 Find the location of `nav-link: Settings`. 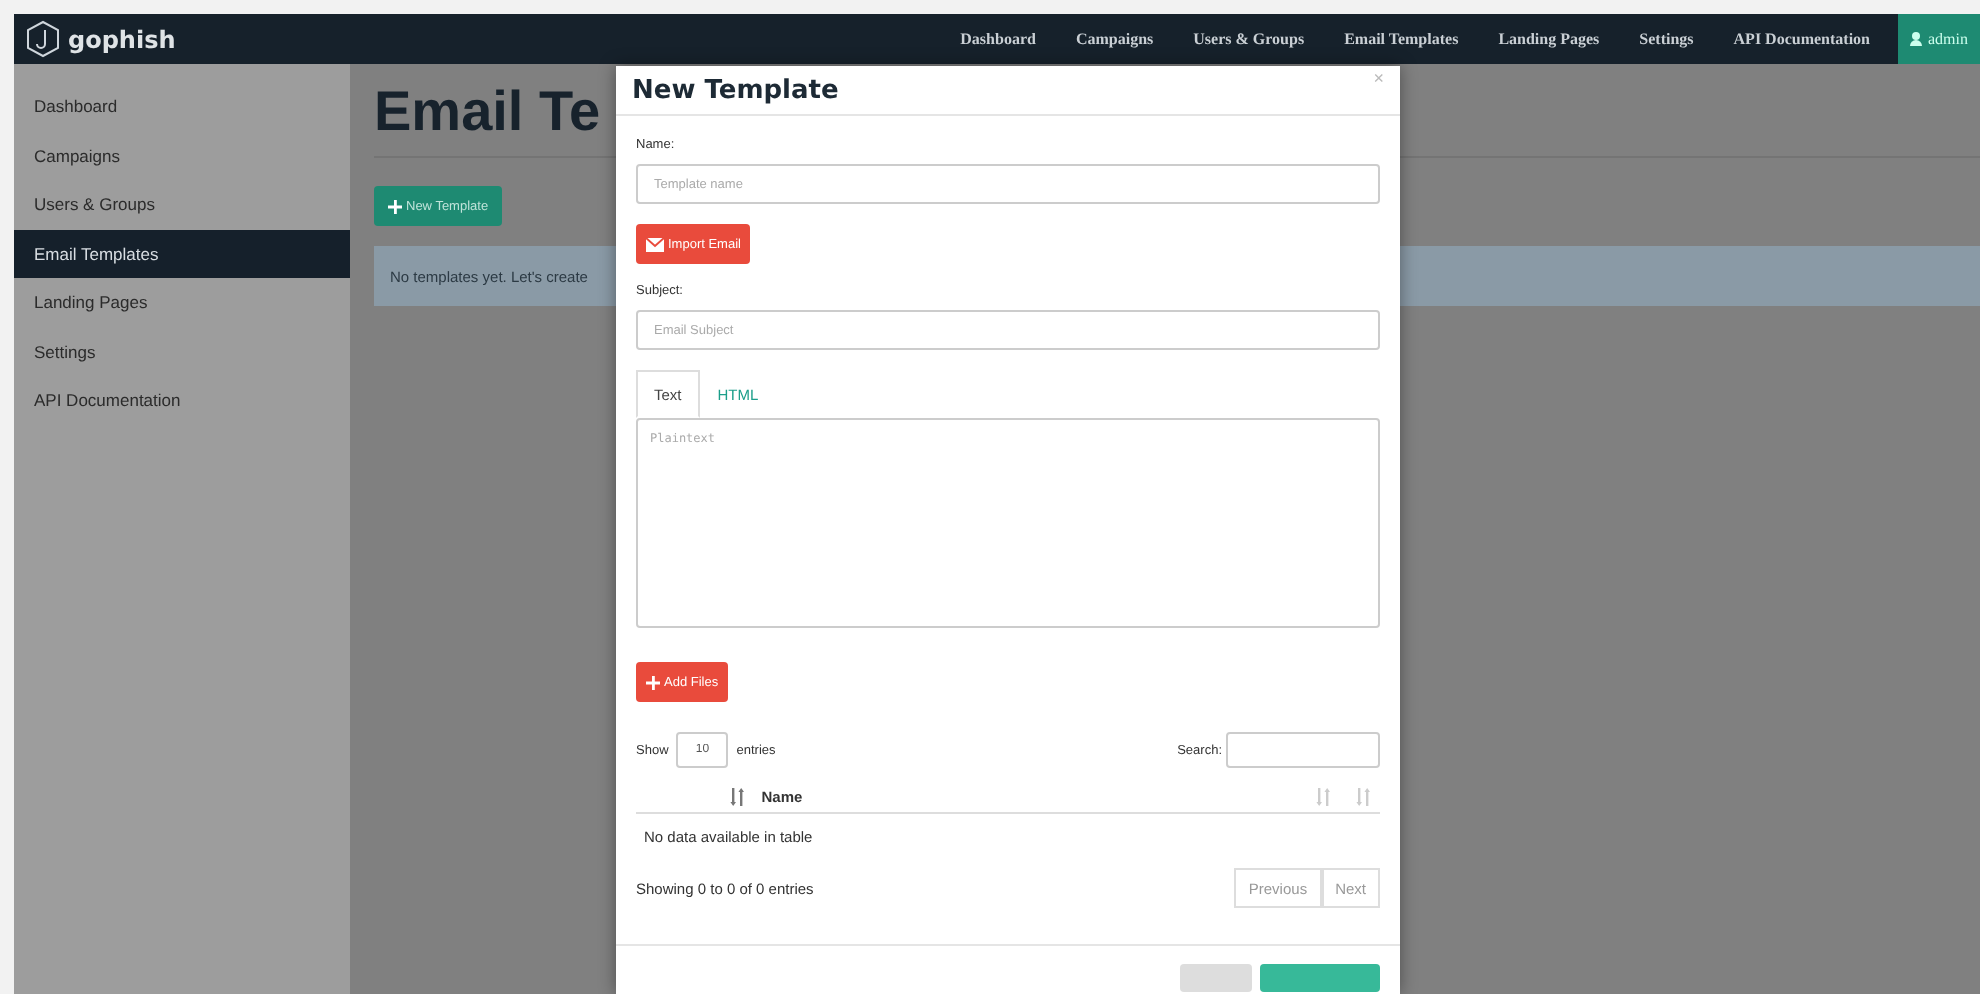

nav-link: Settings is located at coordinates (1666, 39).